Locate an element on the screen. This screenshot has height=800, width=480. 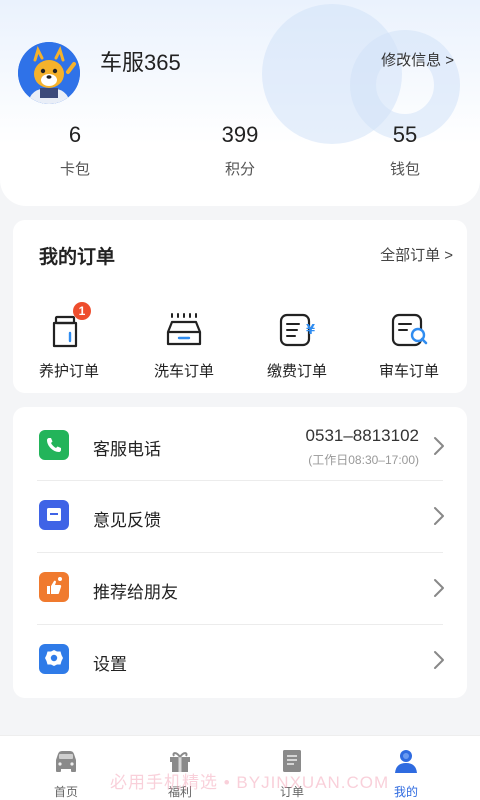
all-orders-link: 全部订单 > is located at coordinates (416, 254).